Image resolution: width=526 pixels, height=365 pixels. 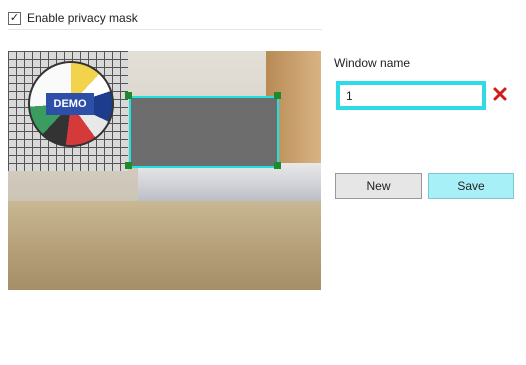 I want to click on mask-resize-handle-bottom-right, so click(x=277, y=165).